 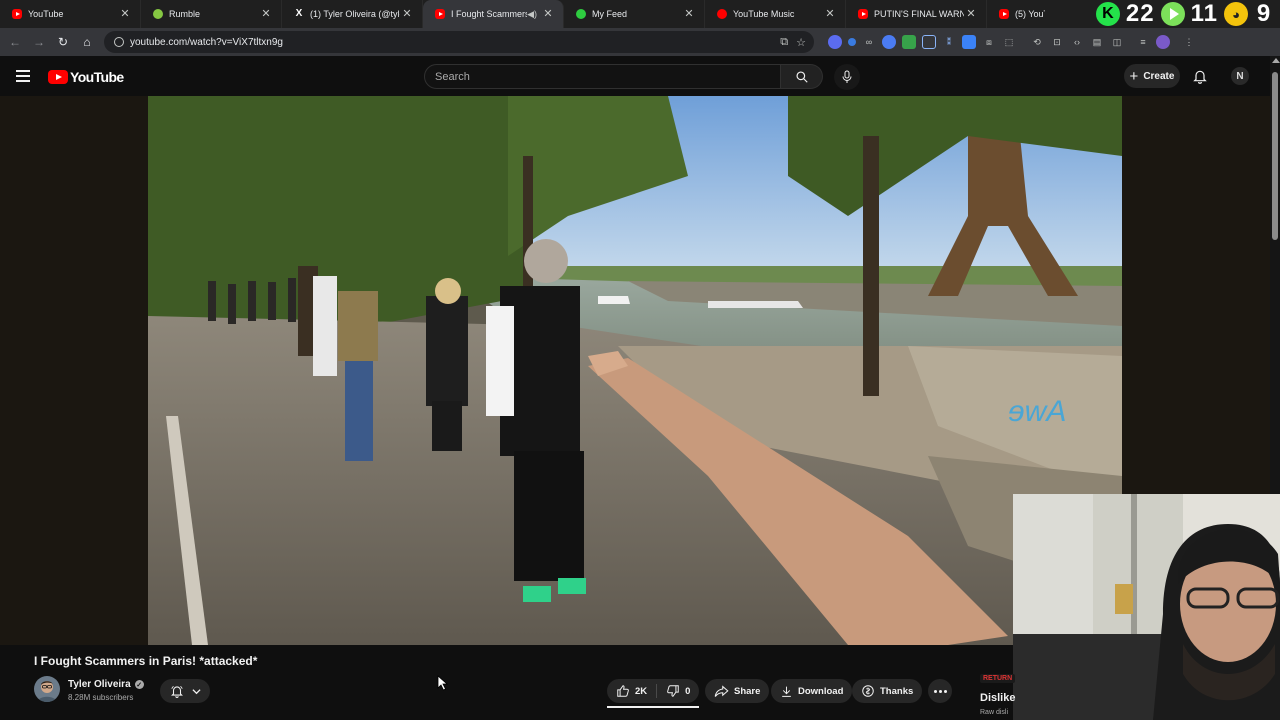 I want to click on voice-search-button, so click(x=847, y=77).